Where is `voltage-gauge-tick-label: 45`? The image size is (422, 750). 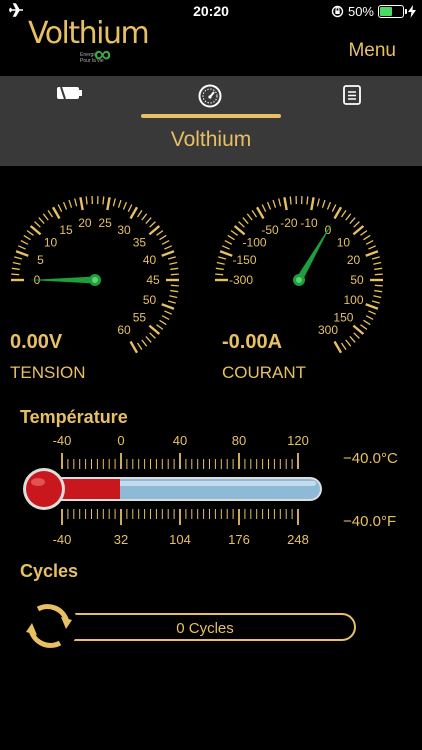 voltage-gauge-tick-label: 45 is located at coordinates (153, 280).